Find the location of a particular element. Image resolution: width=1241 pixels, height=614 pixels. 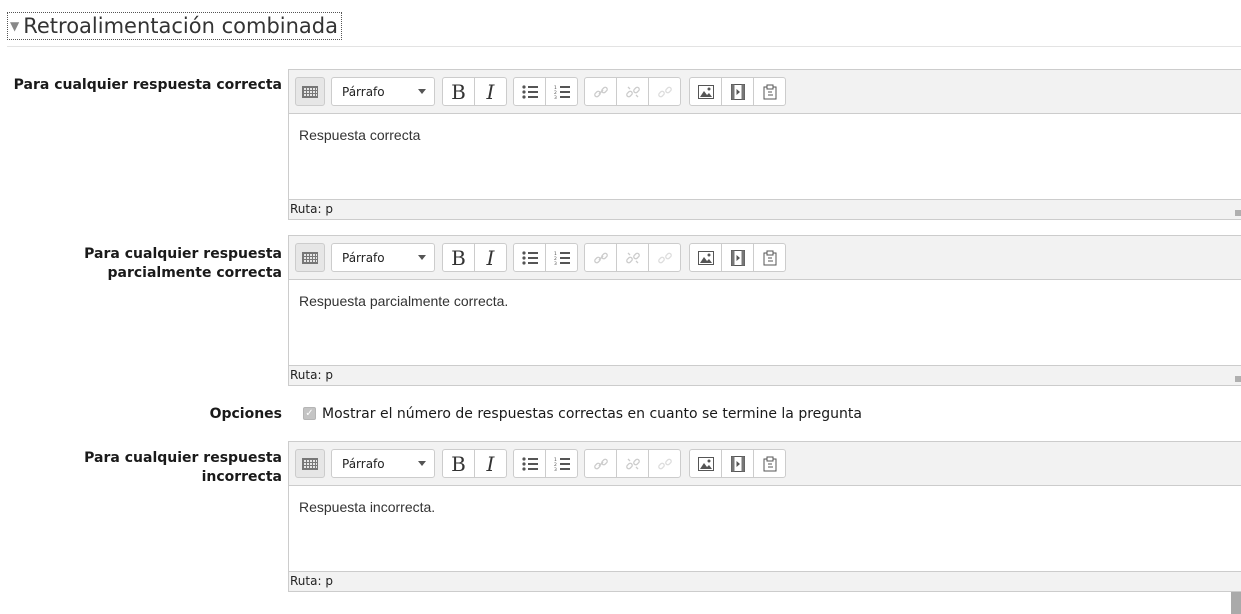

section-toggle: ▼ Retroalimentación combinada is located at coordinates (174, 26).